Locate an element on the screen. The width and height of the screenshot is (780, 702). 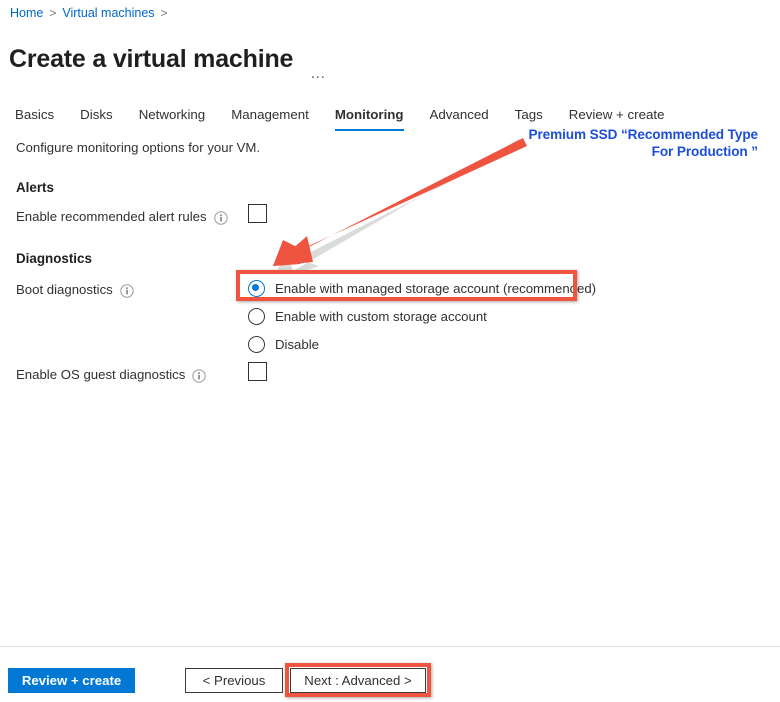
tab-management: Management is located at coordinates (270, 118).